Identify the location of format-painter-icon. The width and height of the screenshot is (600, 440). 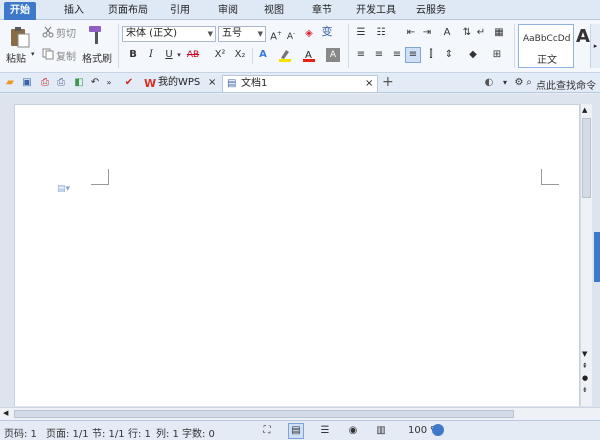
(96, 35).